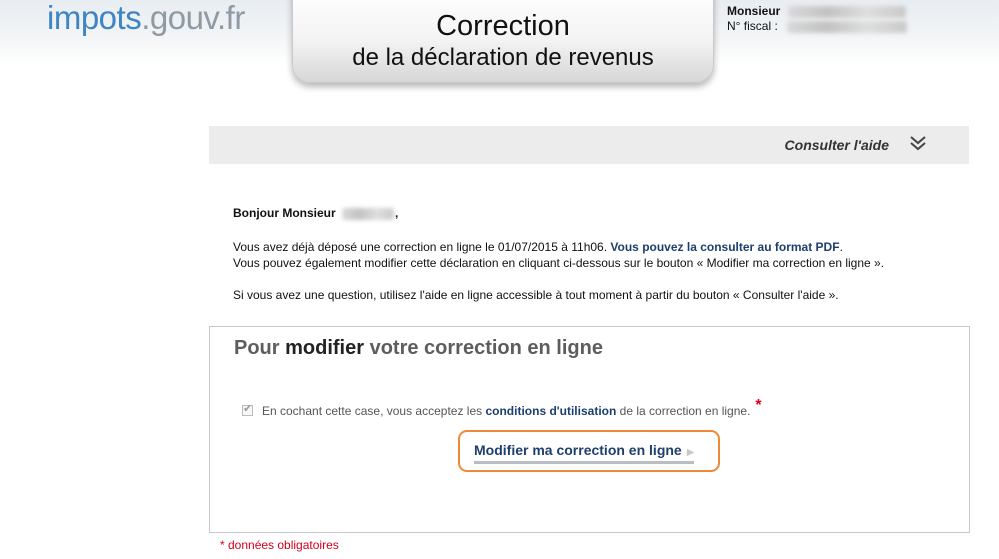  What do you see at coordinates (837, 145) in the screenshot?
I see `help-button: Consulter l'aide` at bounding box center [837, 145].